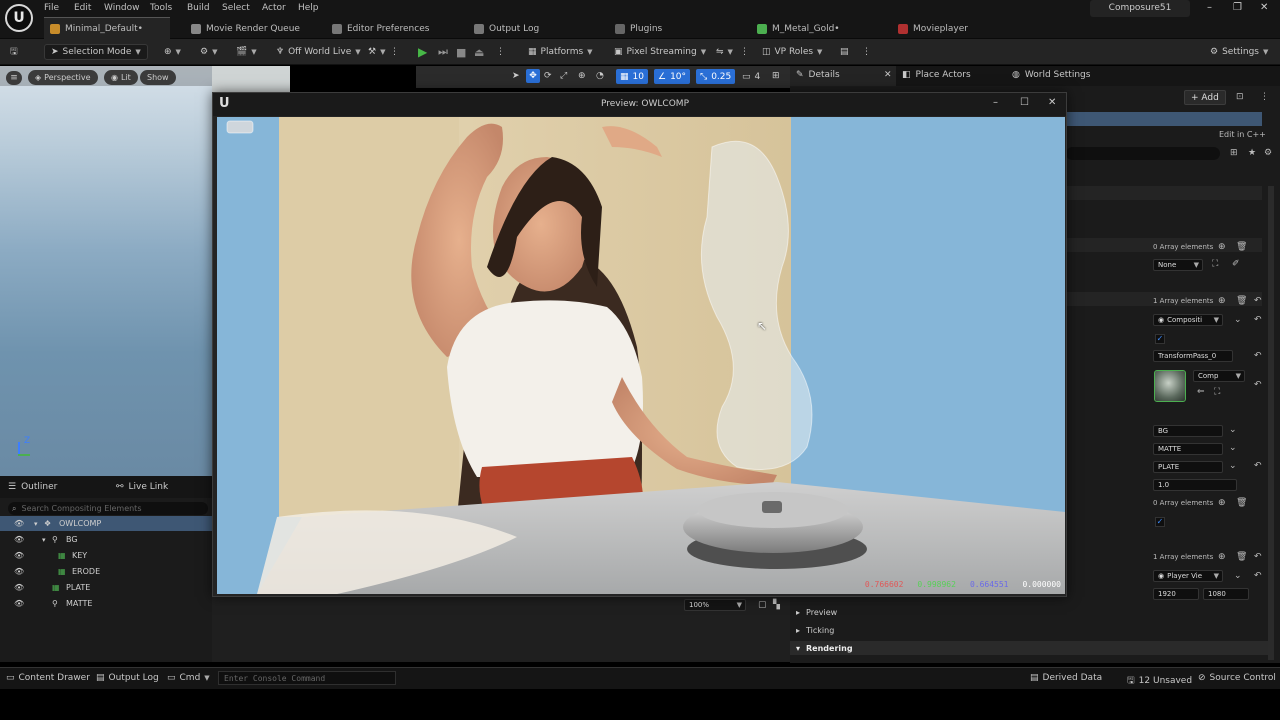  I want to click on matte-element-field: MATTE, so click(1188, 449).